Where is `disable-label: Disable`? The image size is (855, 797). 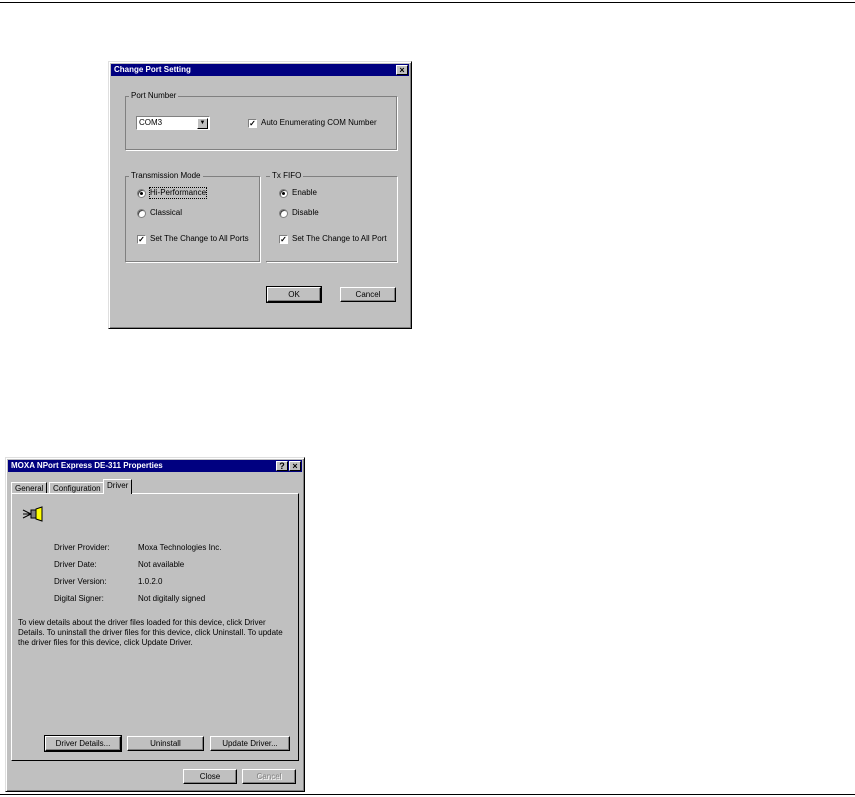 disable-label: Disable is located at coordinates (305, 212).